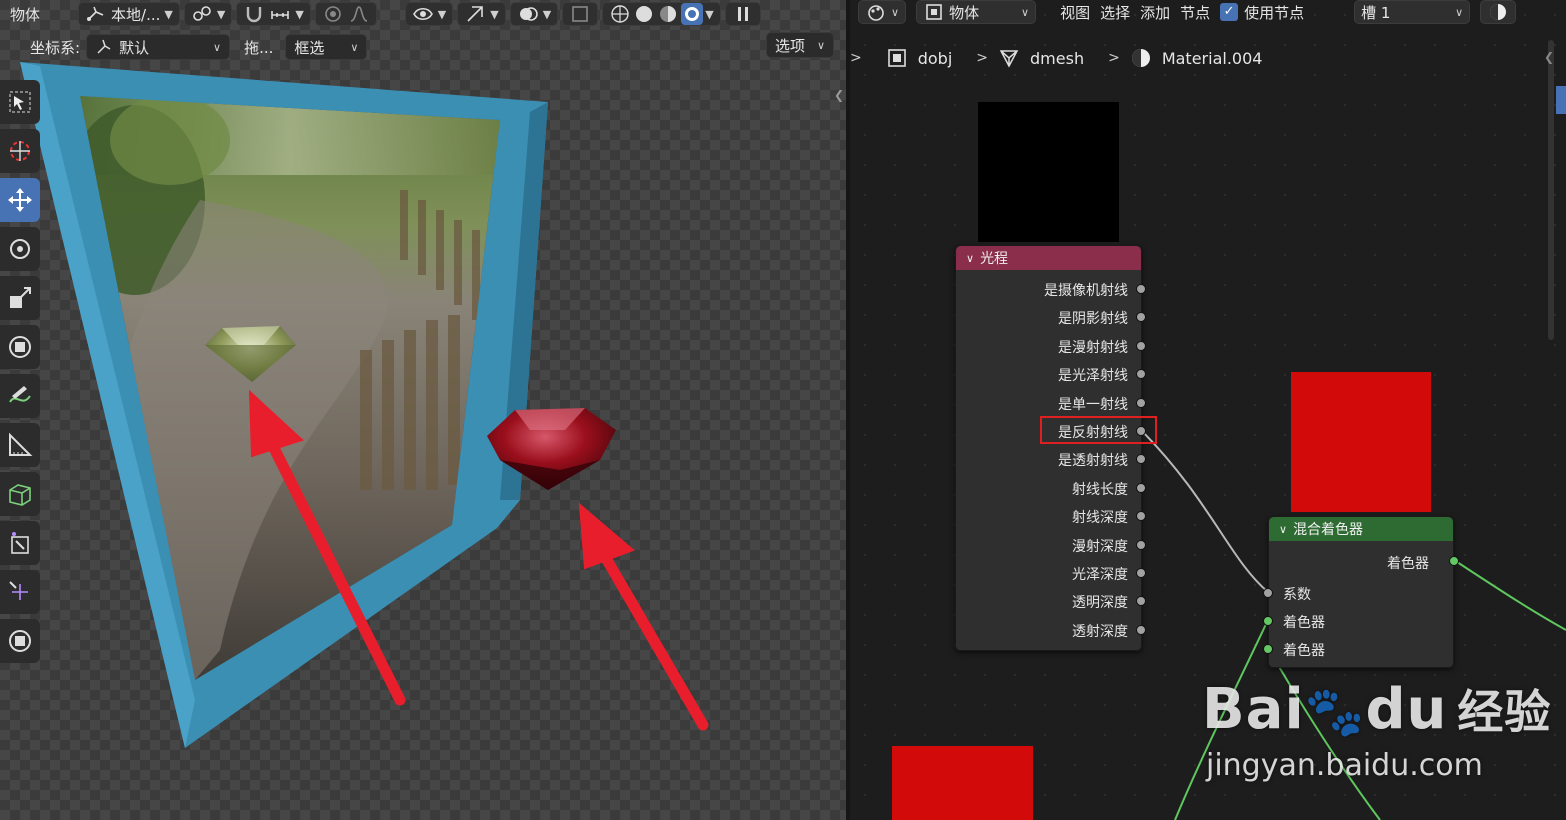 The image size is (1566, 820). Describe the element at coordinates (25, 14) in the screenshot. I see `mode-label: 物体` at that location.